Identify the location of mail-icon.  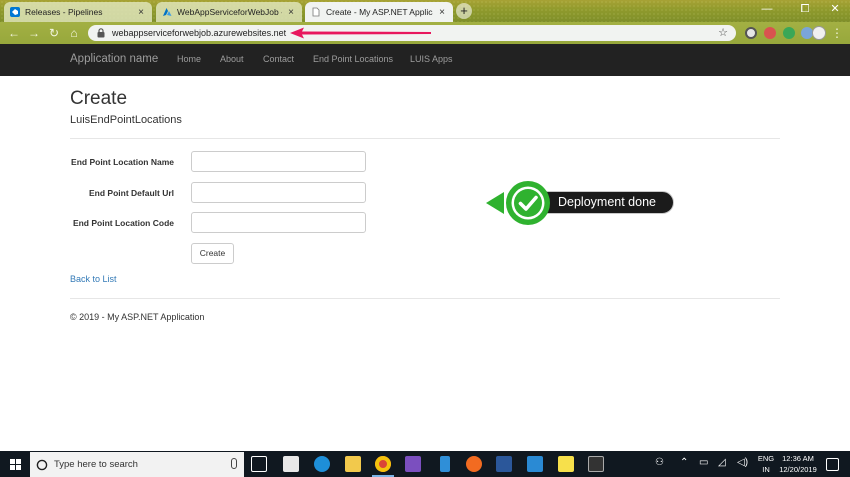
(291, 464).